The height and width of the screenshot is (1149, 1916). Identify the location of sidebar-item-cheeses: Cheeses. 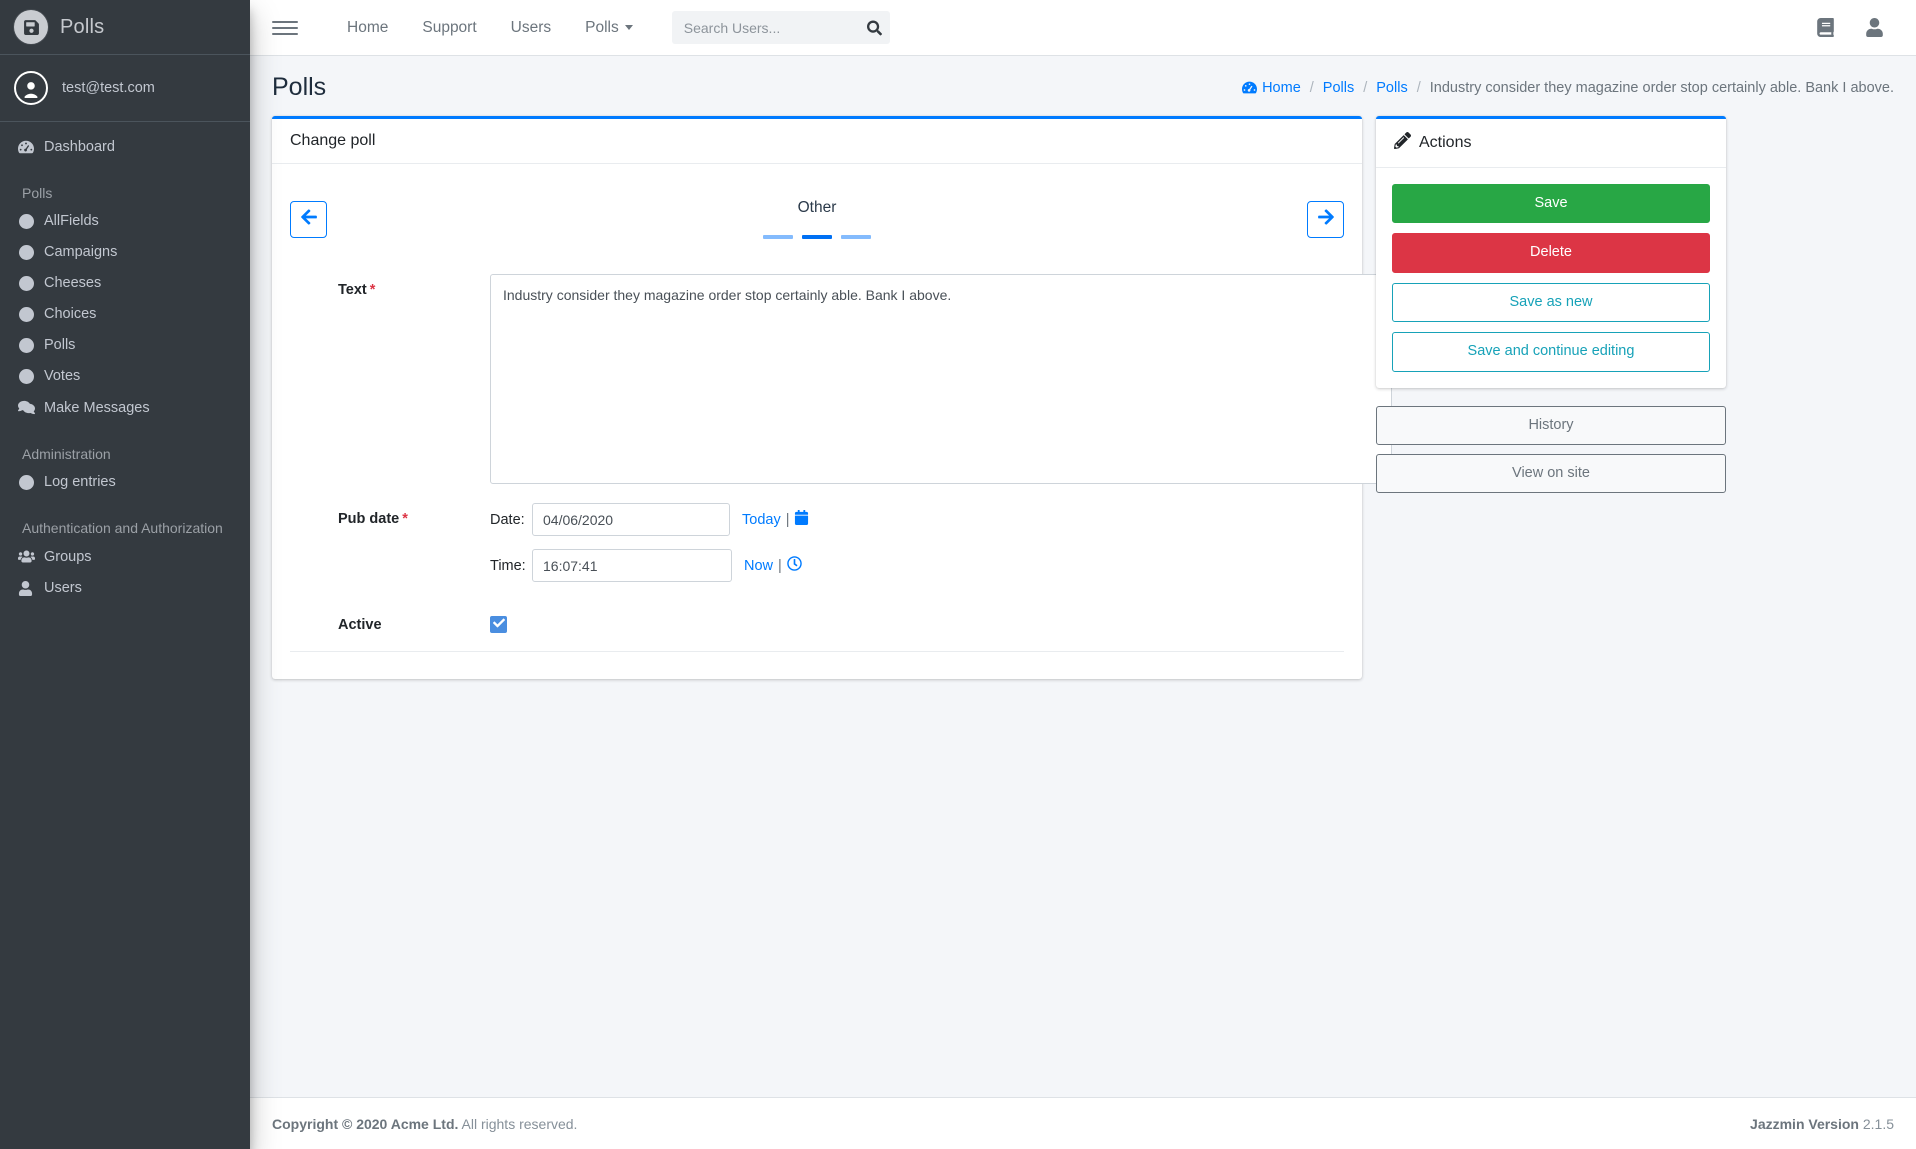
(125, 283).